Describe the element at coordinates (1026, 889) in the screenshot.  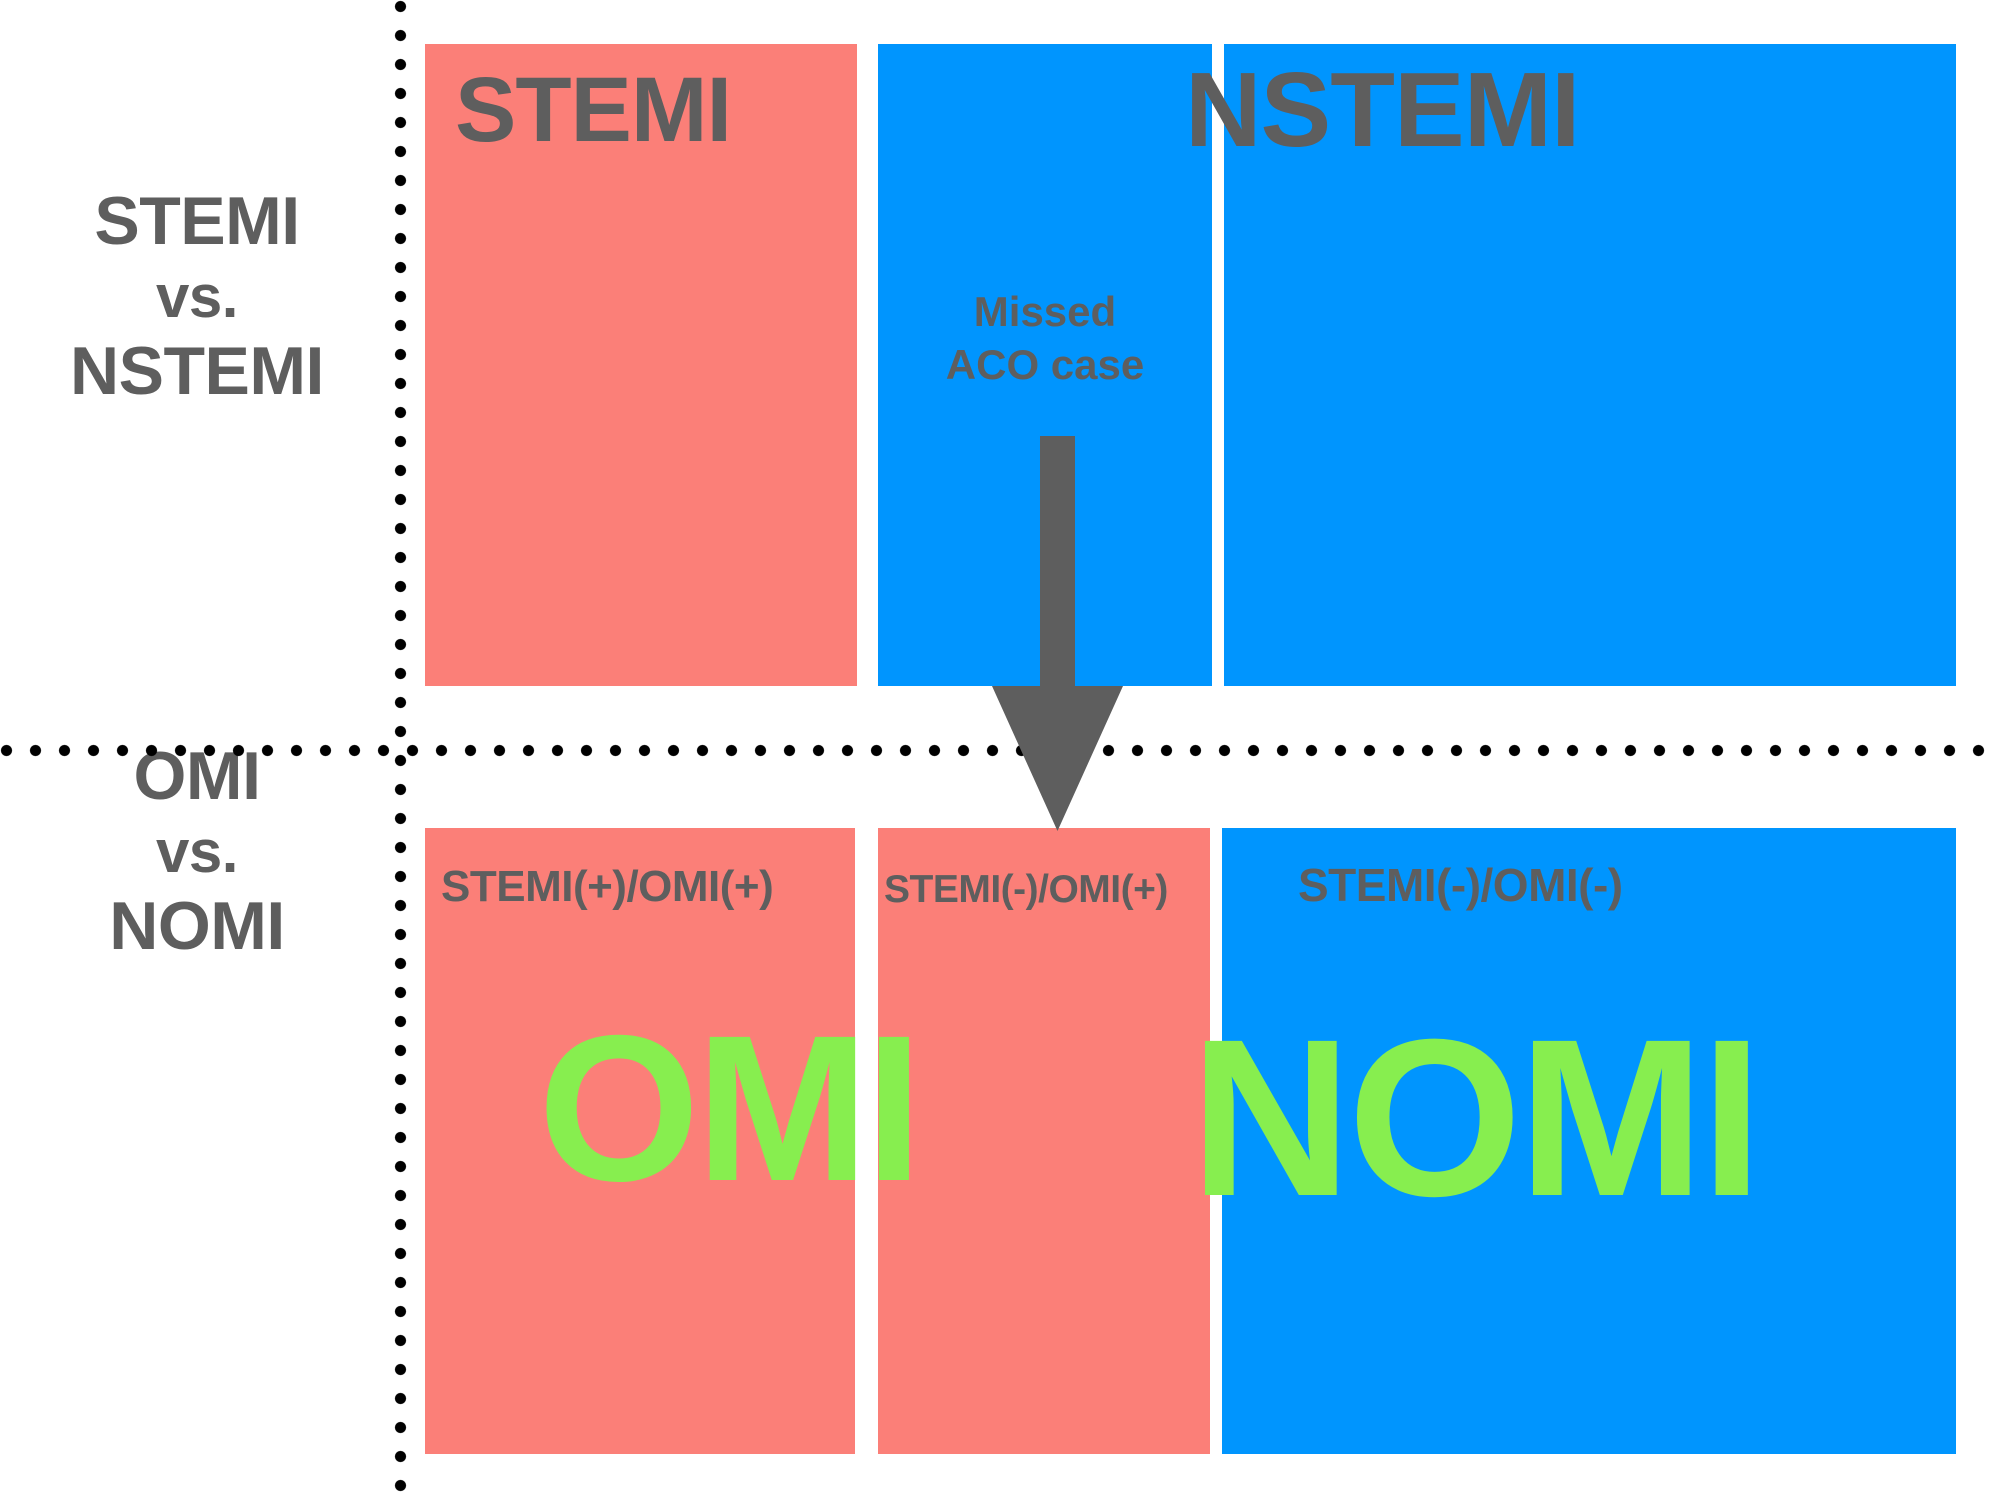
I see `caption-stemi-neg-omi-pos: STEMI(-)/OMI(+)` at that location.